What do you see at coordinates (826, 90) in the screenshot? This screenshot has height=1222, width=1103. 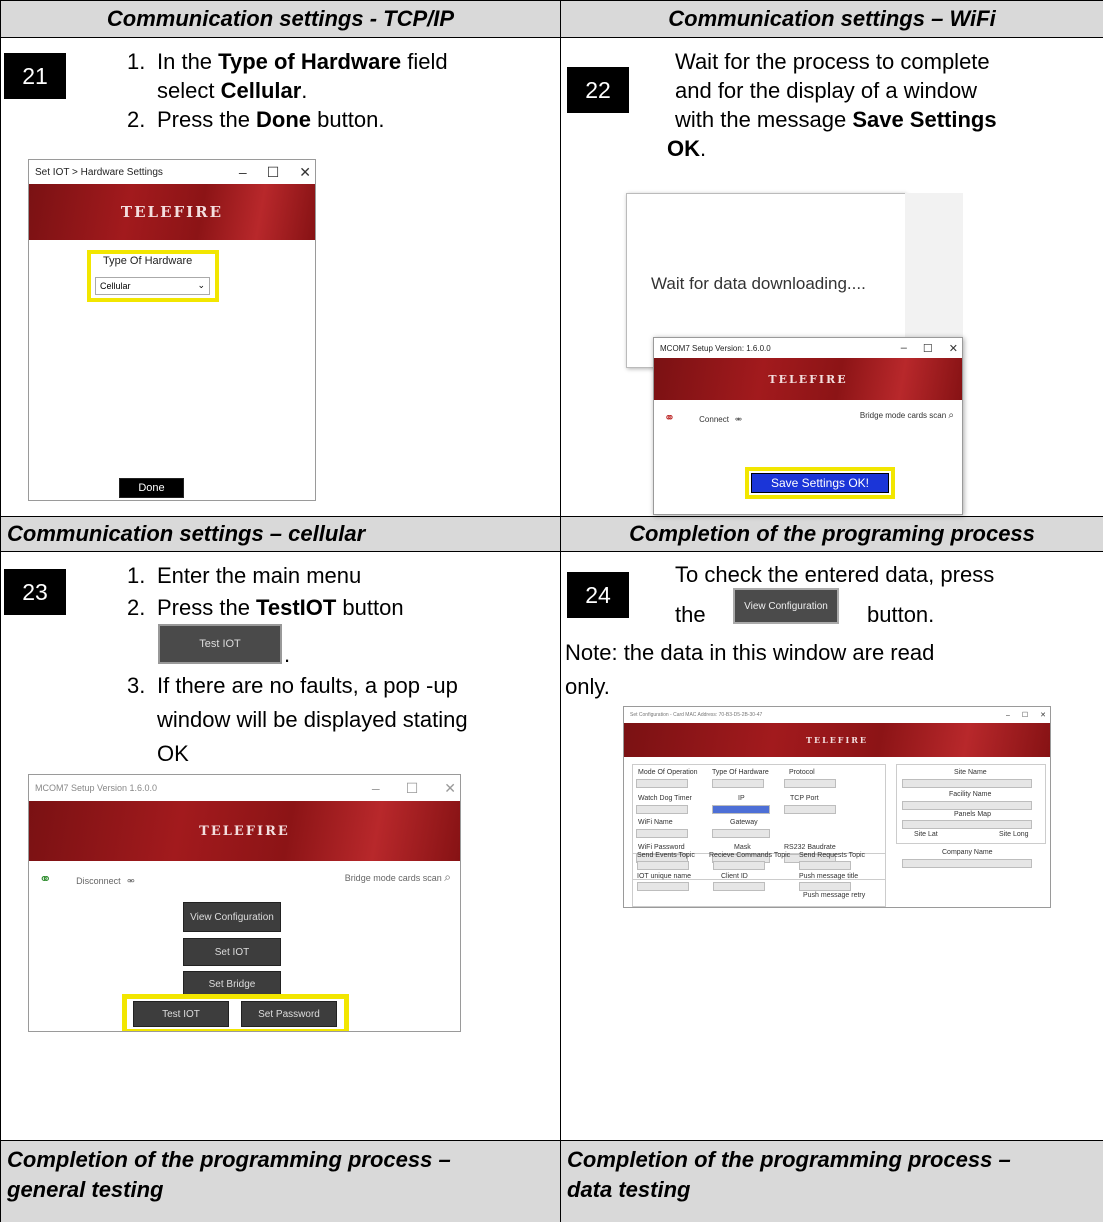 I see `text-line: and for the display of a window` at bounding box center [826, 90].